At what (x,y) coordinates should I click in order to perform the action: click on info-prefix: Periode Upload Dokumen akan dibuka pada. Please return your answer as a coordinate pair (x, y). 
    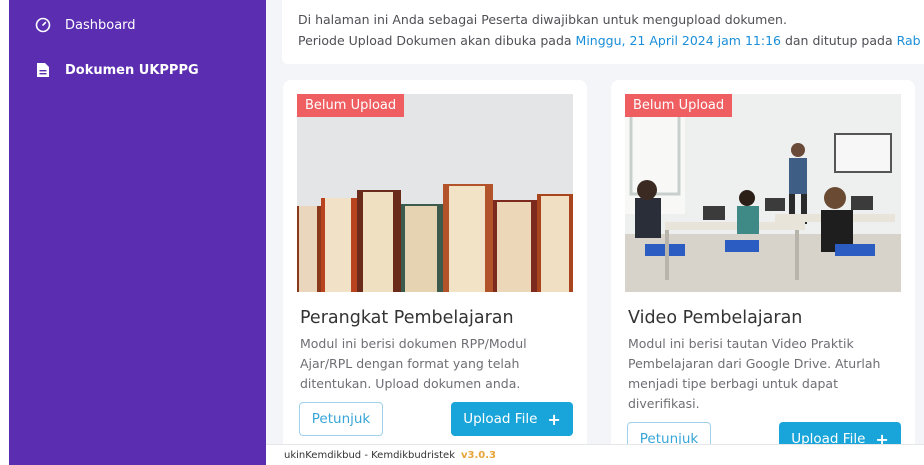
    Looking at the image, I should click on (437, 40).